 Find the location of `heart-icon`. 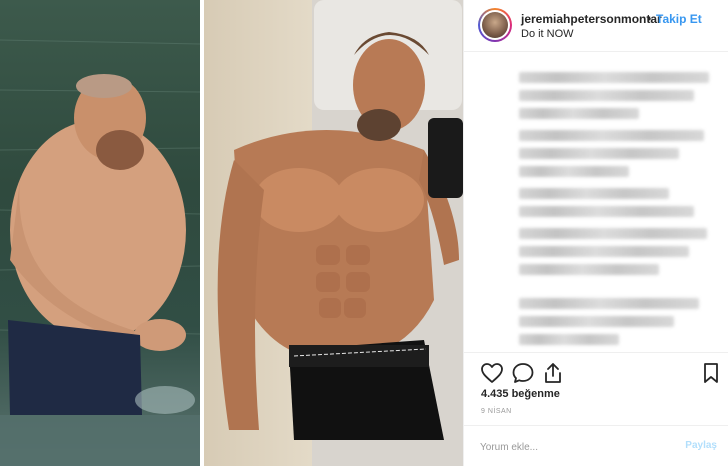

heart-icon is located at coordinates (492, 373).